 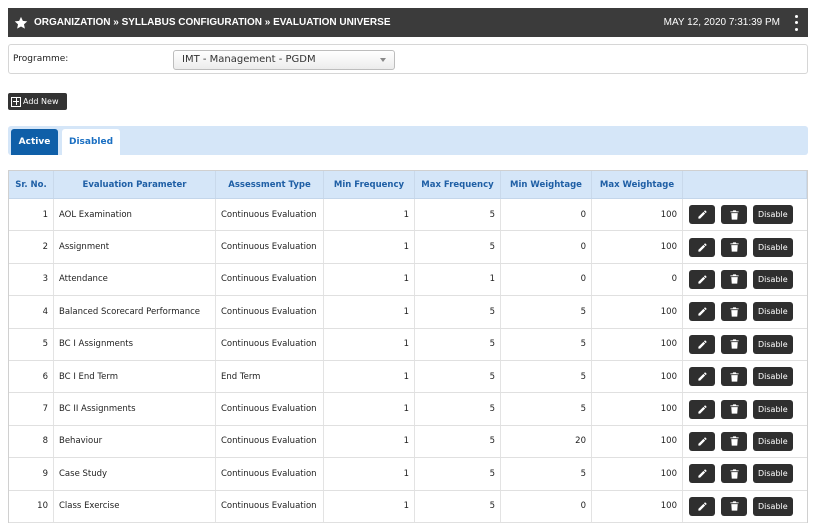 I want to click on sr-no-cell: 5, so click(x=31, y=344).